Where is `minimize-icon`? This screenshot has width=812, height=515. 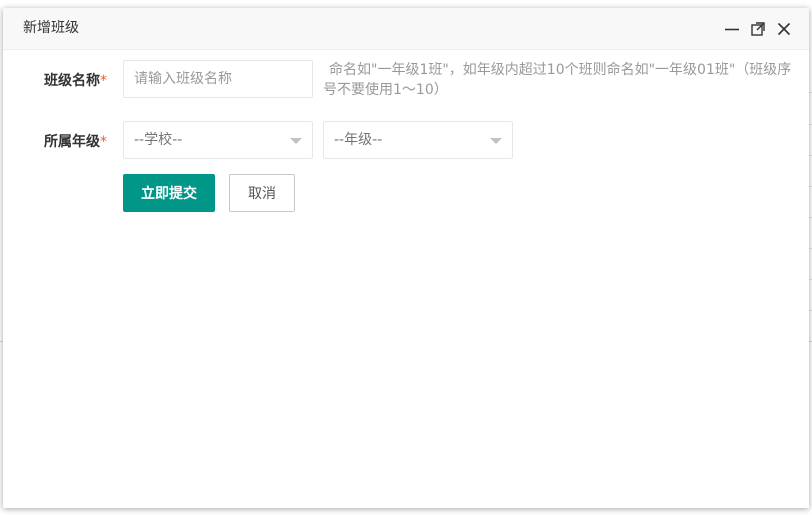
minimize-icon is located at coordinates (732, 29).